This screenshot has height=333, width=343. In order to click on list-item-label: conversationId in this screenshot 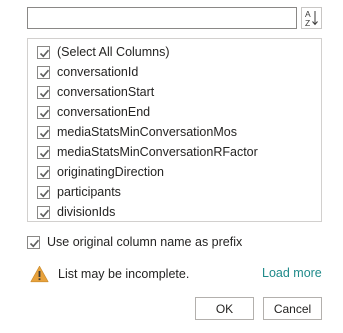, I will do `click(98, 72)`.